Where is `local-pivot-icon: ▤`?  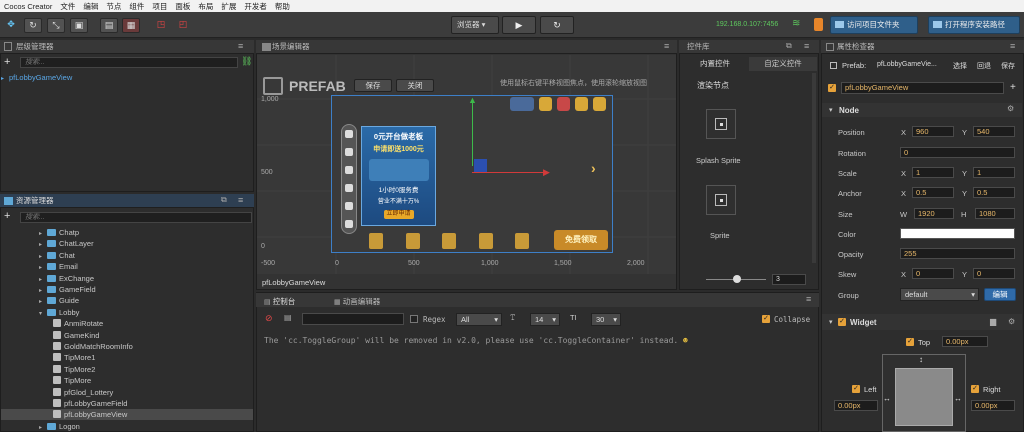 local-pivot-icon: ▤ is located at coordinates (109, 25).